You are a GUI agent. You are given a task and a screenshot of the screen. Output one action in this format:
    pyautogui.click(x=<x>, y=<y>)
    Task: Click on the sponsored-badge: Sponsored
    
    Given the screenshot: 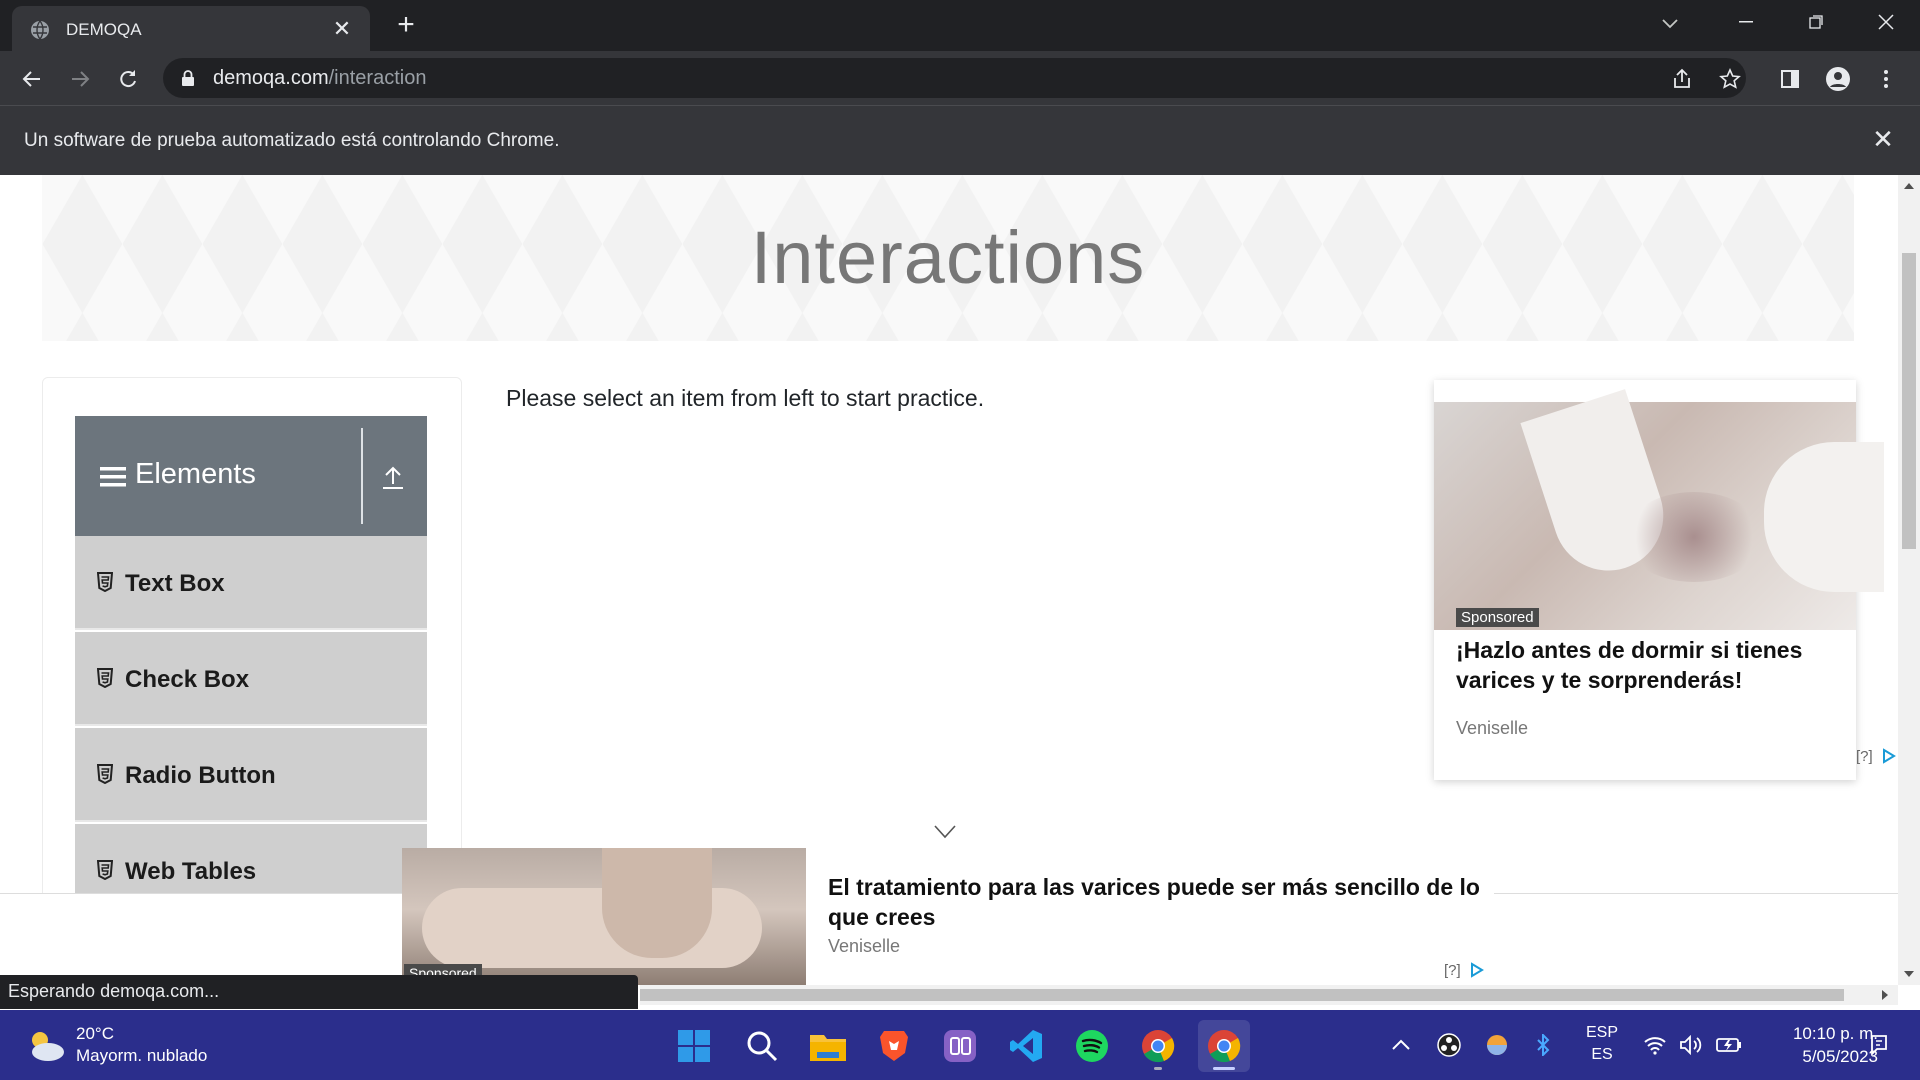 What is the action you would take?
    pyautogui.click(x=1497, y=617)
    